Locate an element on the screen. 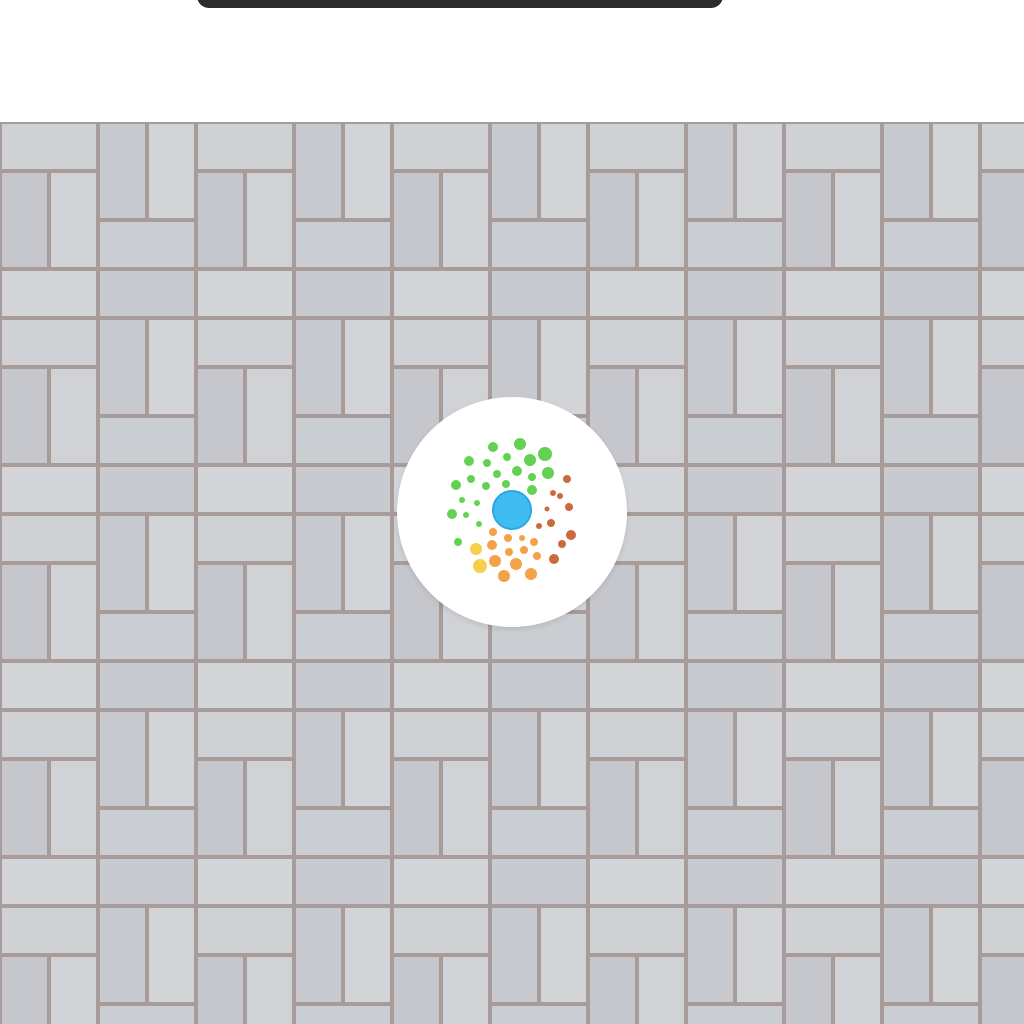 The width and height of the screenshot is (1024, 1024). dot-burst-icon is located at coordinates (511, 510).